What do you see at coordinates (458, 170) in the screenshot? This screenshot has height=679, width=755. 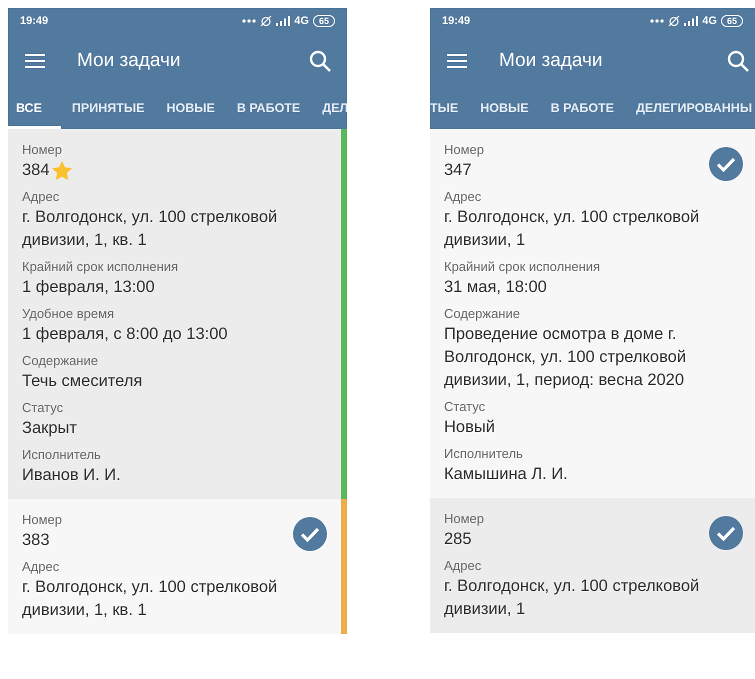 I see `field-value: 347` at bounding box center [458, 170].